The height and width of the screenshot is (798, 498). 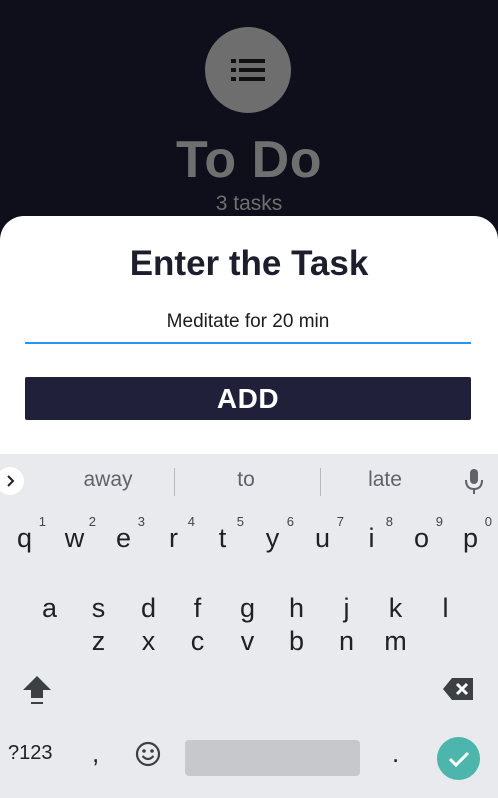 What do you see at coordinates (296, 641) in the screenshot?
I see `key-b: b` at bounding box center [296, 641].